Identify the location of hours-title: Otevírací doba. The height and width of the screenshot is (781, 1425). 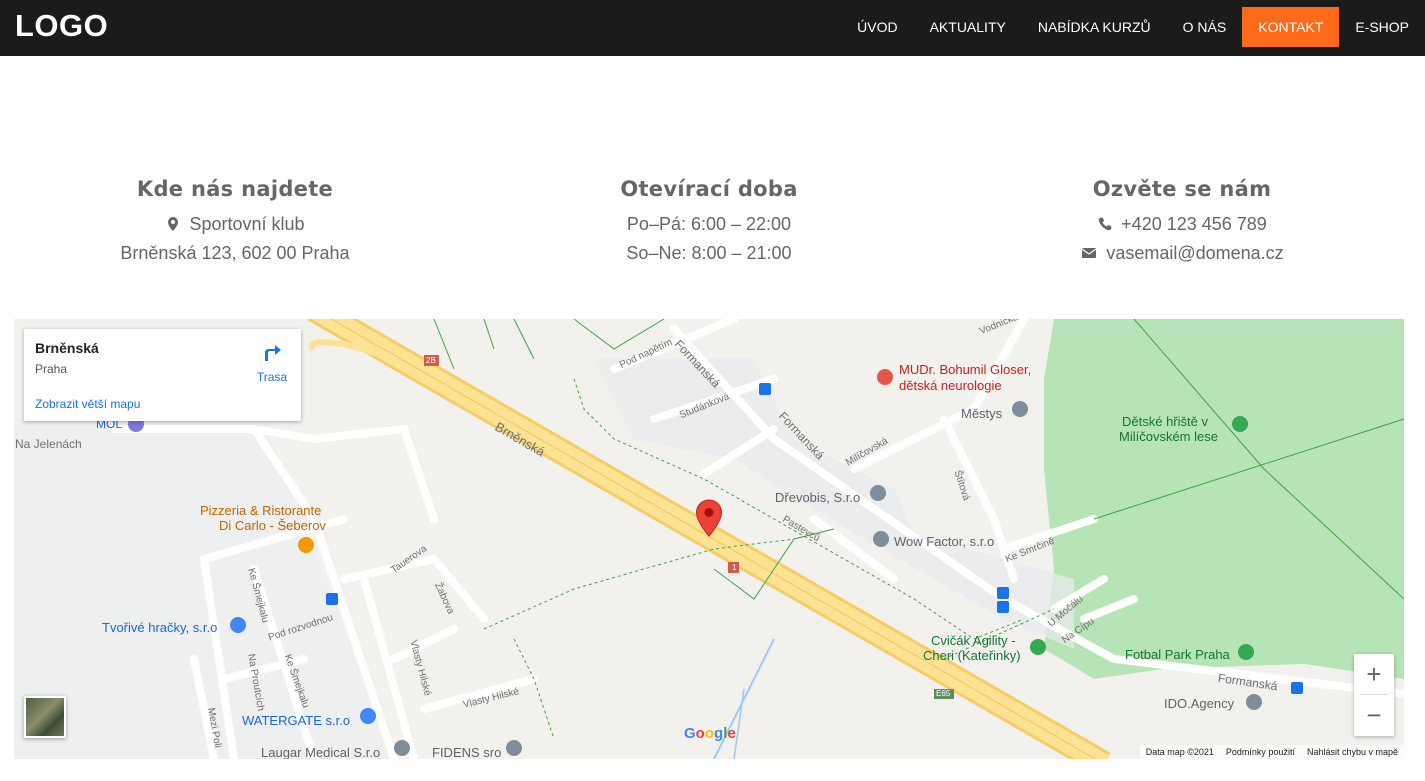
(709, 189).